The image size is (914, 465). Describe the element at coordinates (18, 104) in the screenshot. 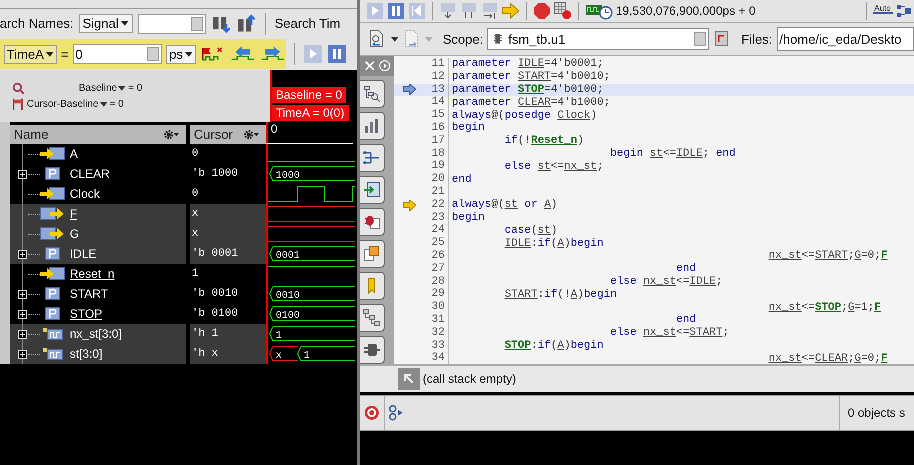

I see `flags-icon` at that location.